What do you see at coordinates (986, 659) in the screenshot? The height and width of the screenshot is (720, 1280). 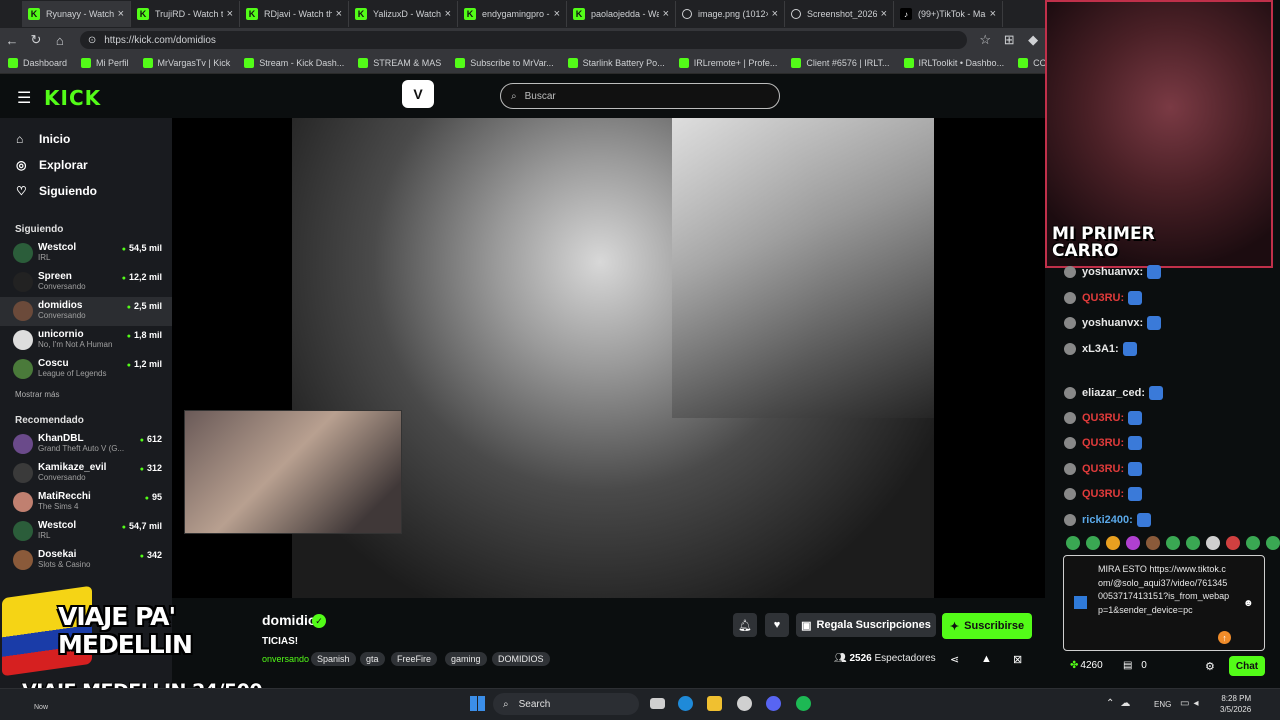 I see `report-icon: ▲` at bounding box center [986, 659].